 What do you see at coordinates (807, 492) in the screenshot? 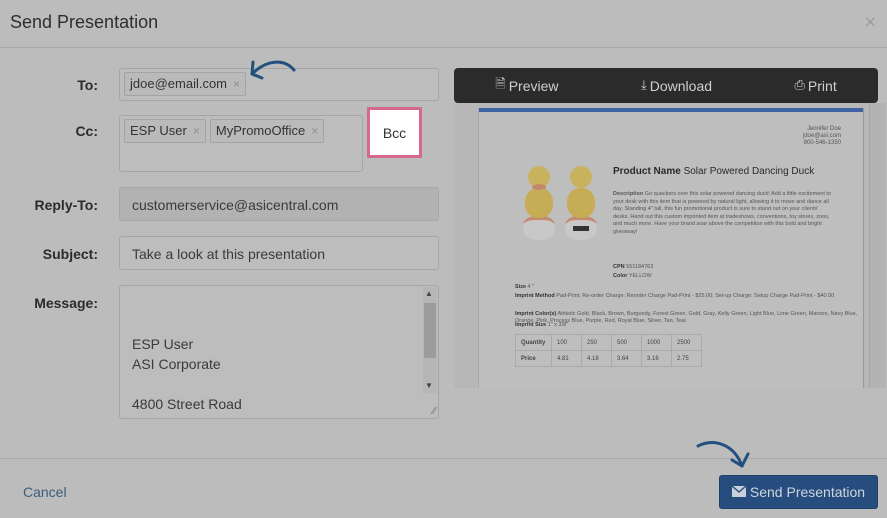
I see `send-label: Send Presentation` at bounding box center [807, 492].